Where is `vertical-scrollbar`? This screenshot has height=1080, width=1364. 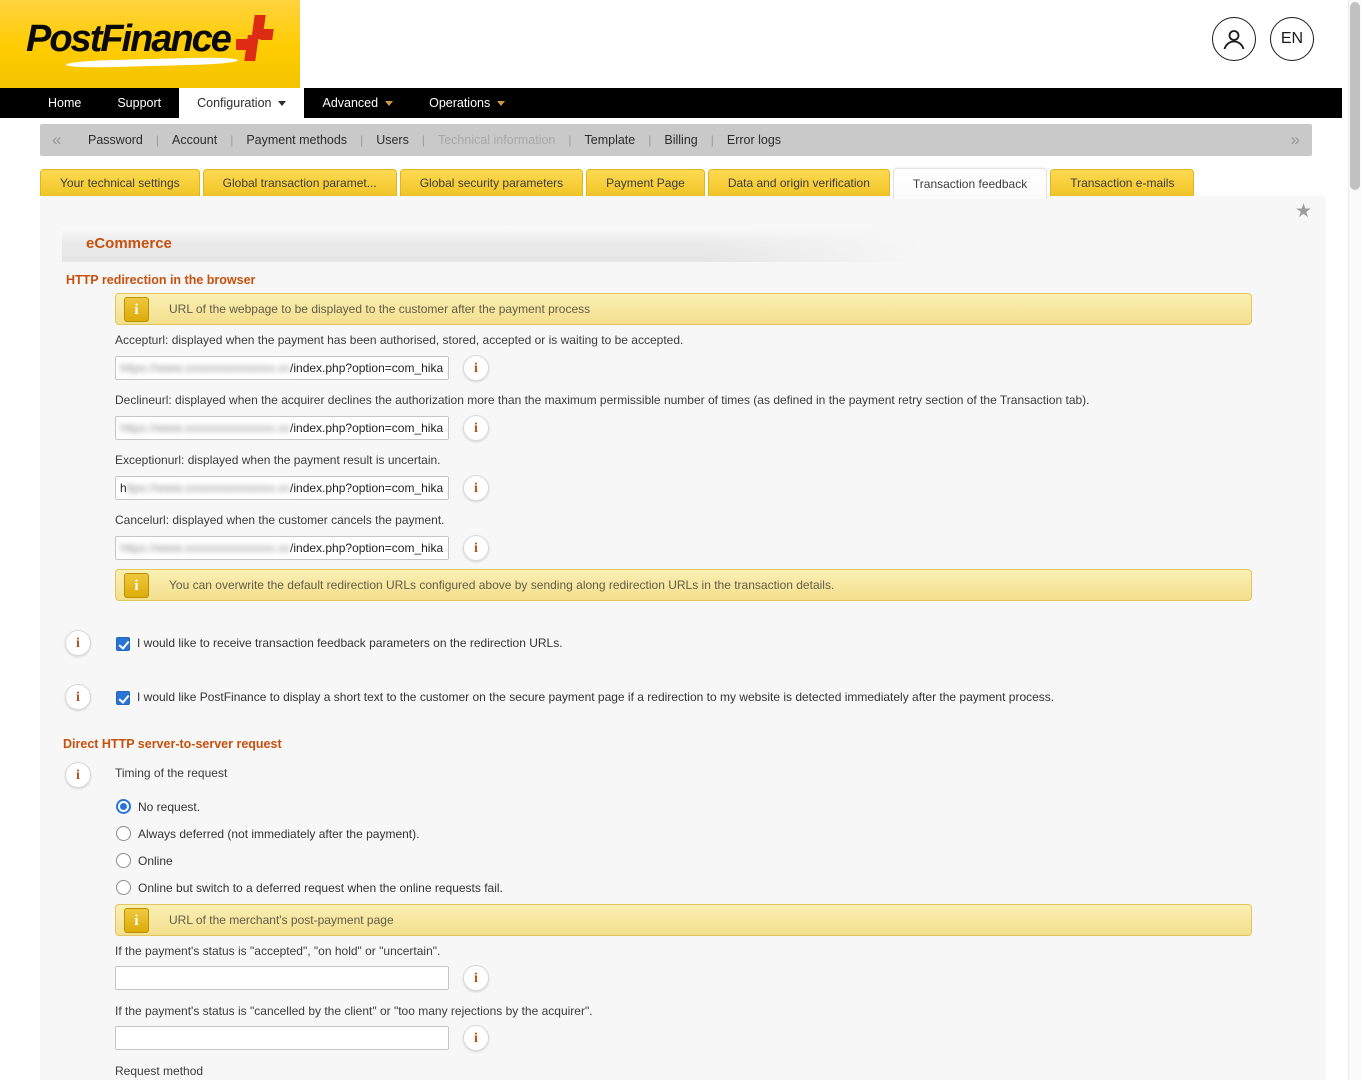 vertical-scrollbar is located at coordinates (1354, 540).